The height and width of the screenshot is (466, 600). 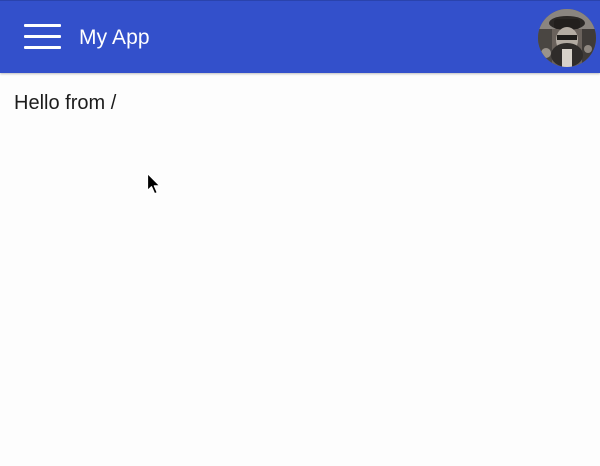 What do you see at coordinates (42, 25) in the screenshot?
I see `hamburger-line-top` at bounding box center [42, 25].